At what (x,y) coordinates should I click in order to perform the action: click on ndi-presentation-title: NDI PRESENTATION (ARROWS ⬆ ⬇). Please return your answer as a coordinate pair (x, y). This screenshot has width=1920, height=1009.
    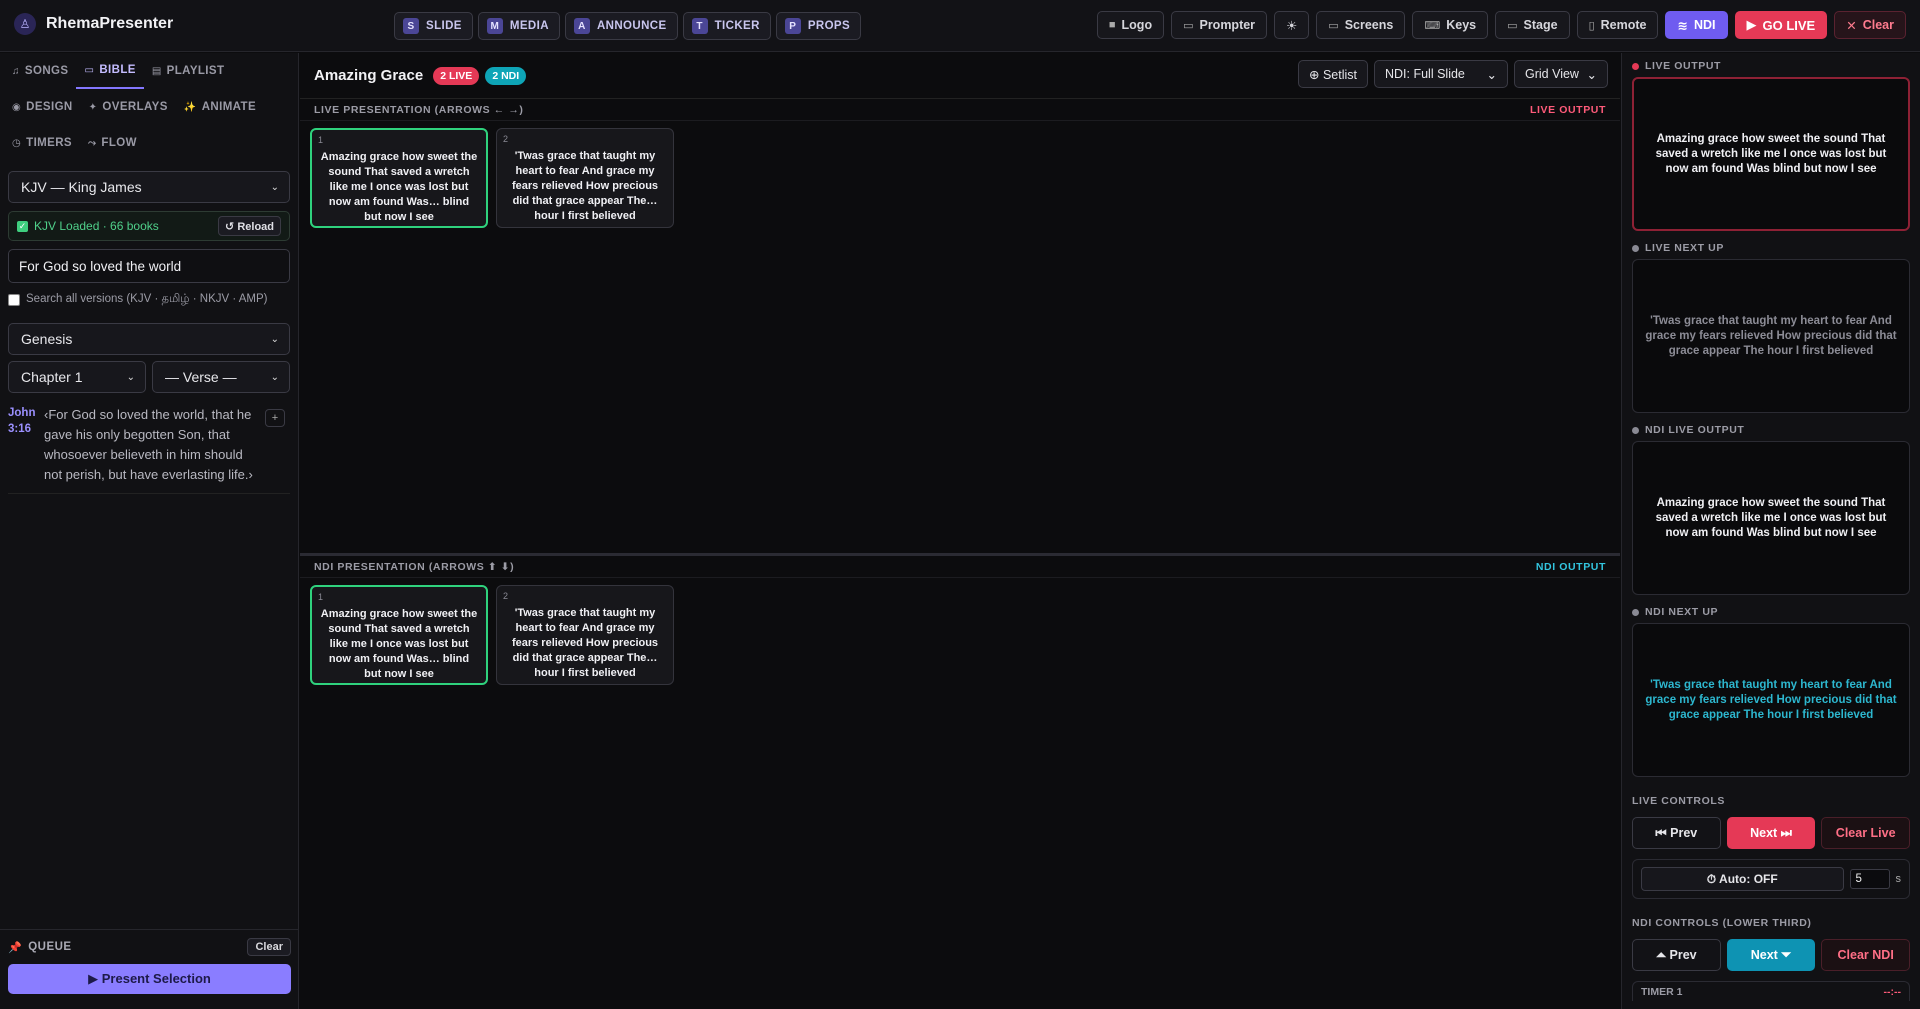
    Looking at the image, I should click on (414, 566).